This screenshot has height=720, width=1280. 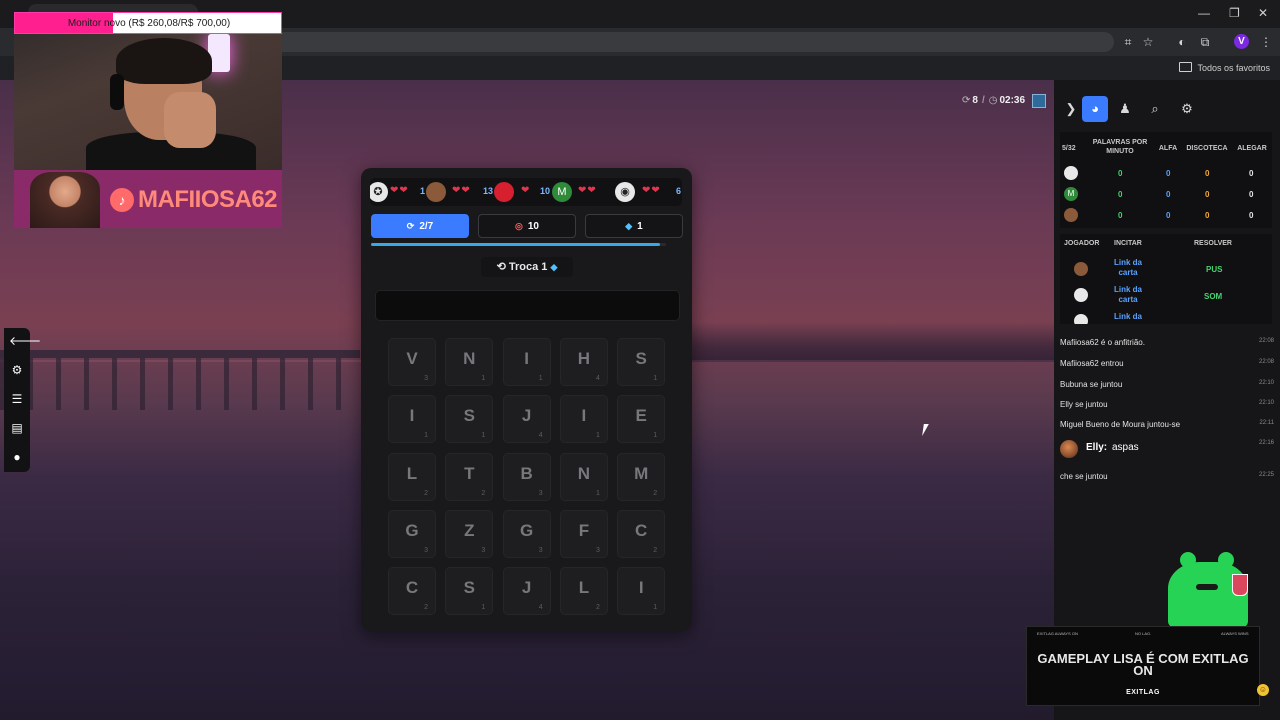 I want to click on round-timer: ⟳ 8/◷ 02:36, so click(x=993, y=100).